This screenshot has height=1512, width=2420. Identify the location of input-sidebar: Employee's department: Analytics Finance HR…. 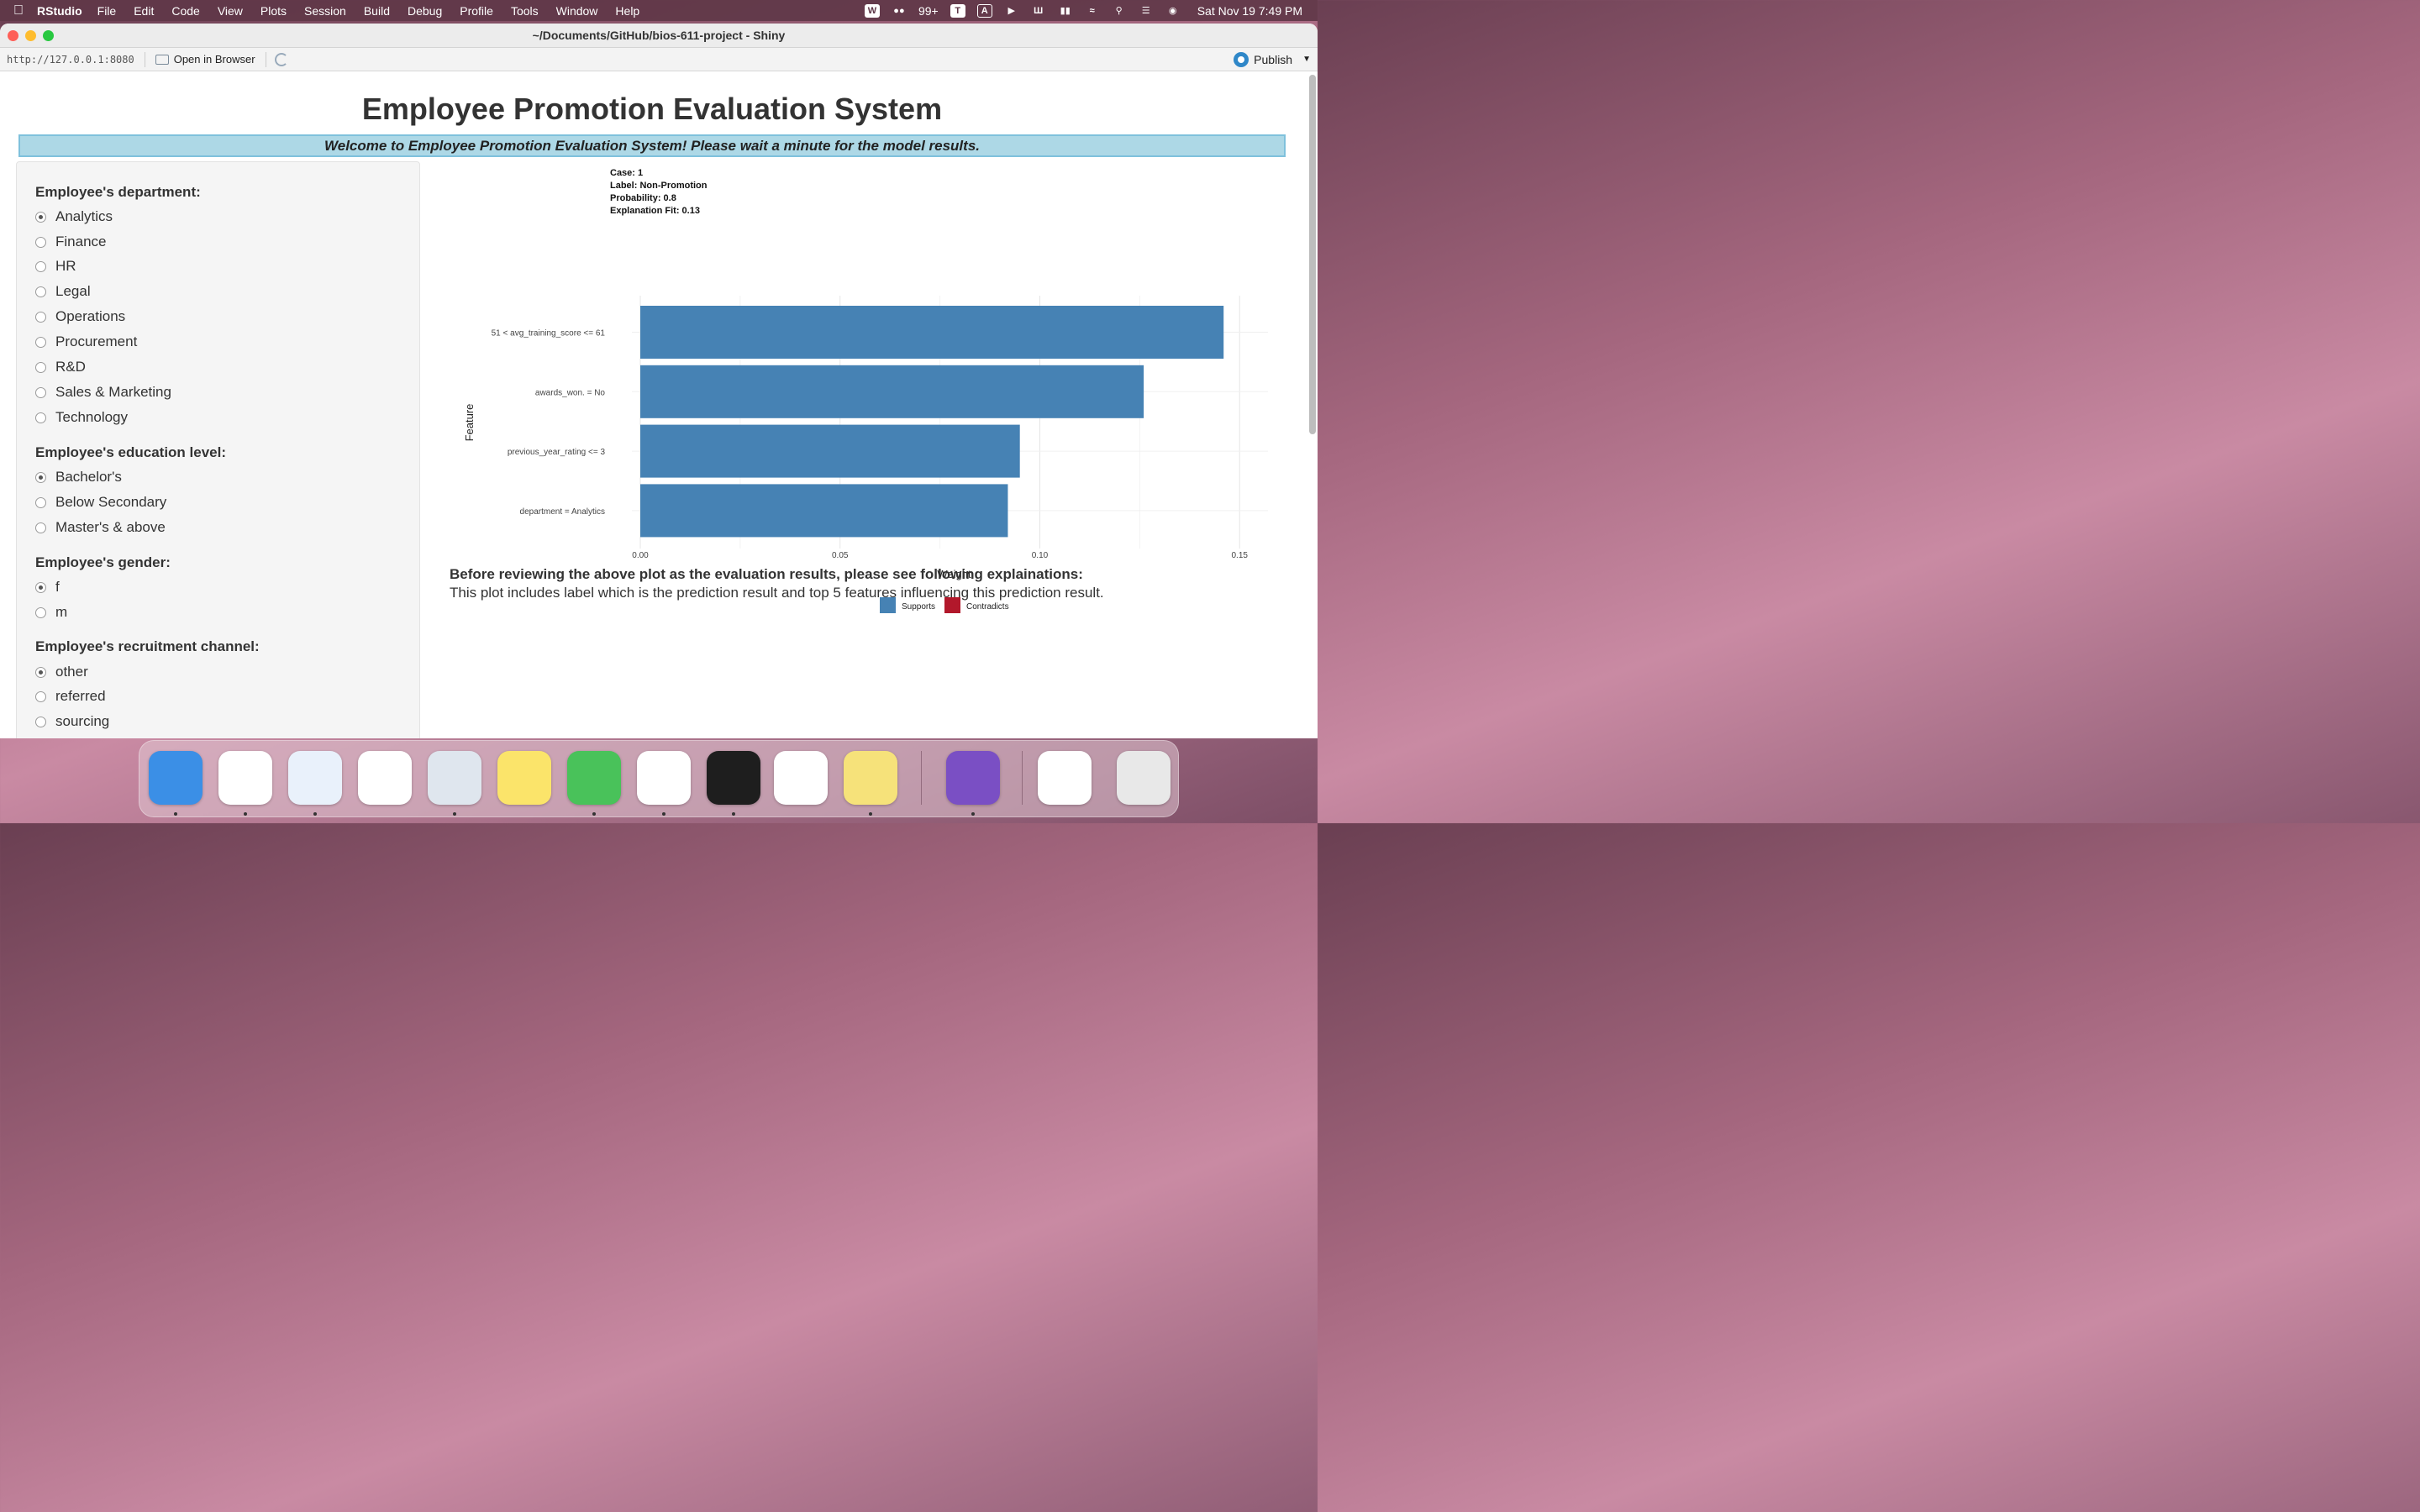
(218, 449).